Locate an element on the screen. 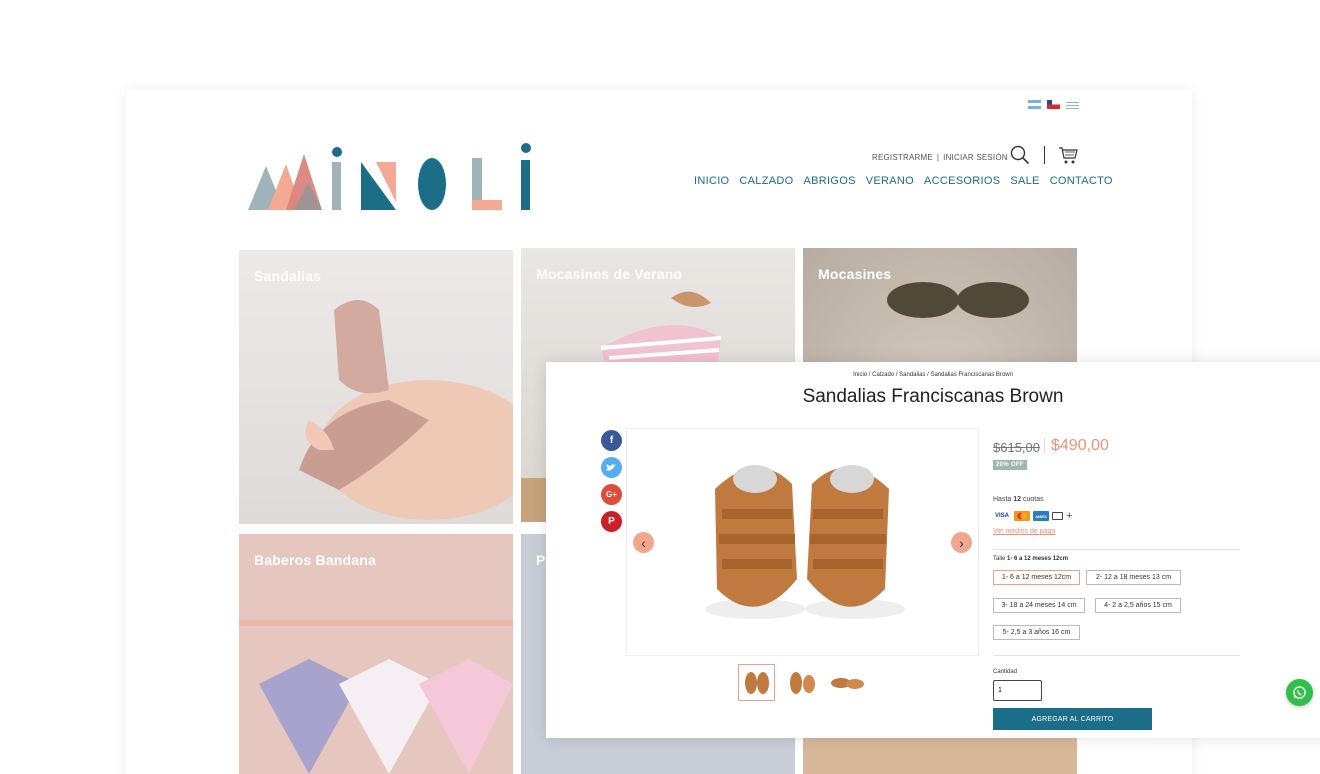 The width and height of the screenshot is (1320, 774). login-link: INICIAR SESIÓN is located at coordinates (975, 157).